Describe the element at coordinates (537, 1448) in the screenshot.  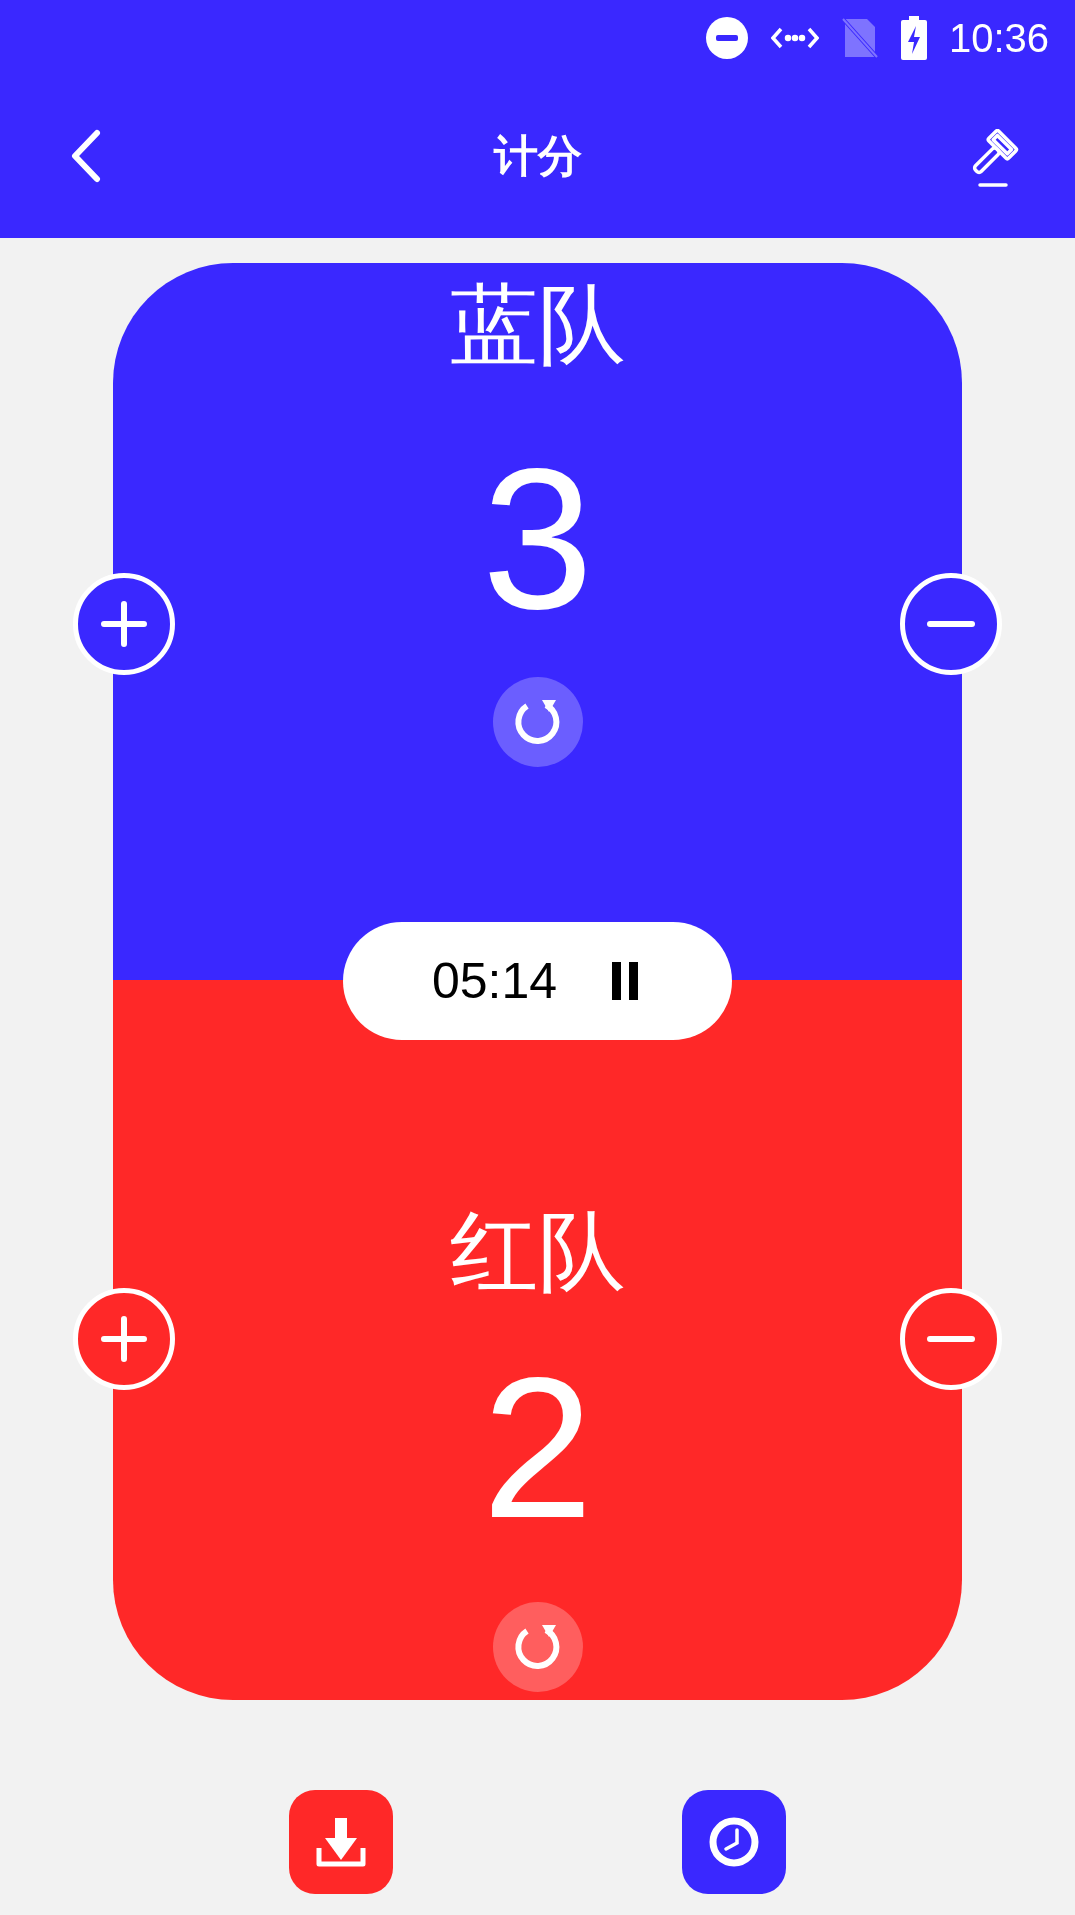
I see `score: 2` at that location.